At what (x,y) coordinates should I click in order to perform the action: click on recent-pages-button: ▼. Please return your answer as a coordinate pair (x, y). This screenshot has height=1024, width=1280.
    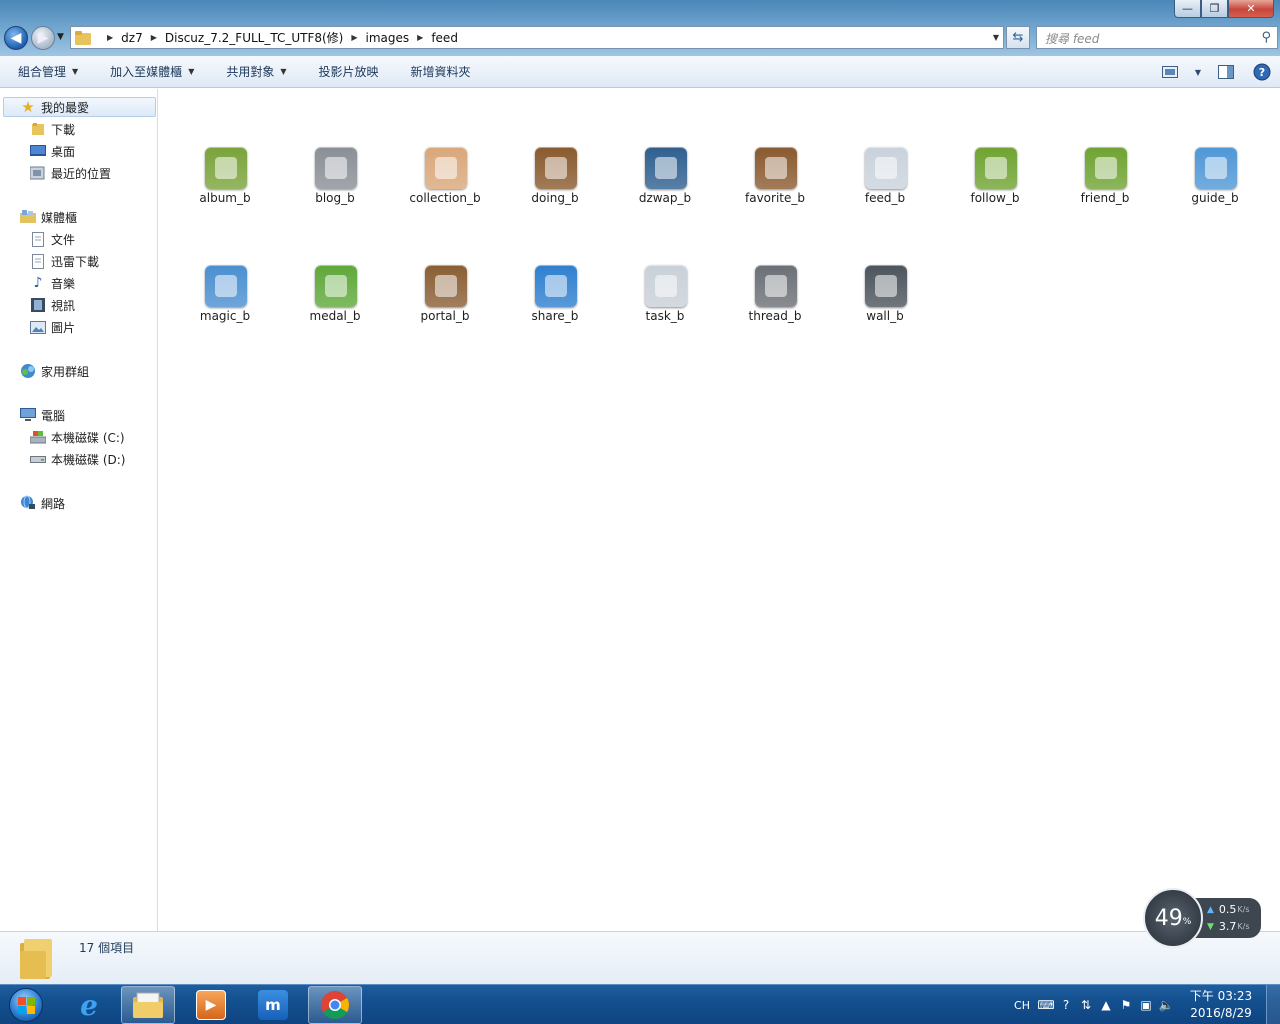
    Looking at the image, I should click on (60, 37).